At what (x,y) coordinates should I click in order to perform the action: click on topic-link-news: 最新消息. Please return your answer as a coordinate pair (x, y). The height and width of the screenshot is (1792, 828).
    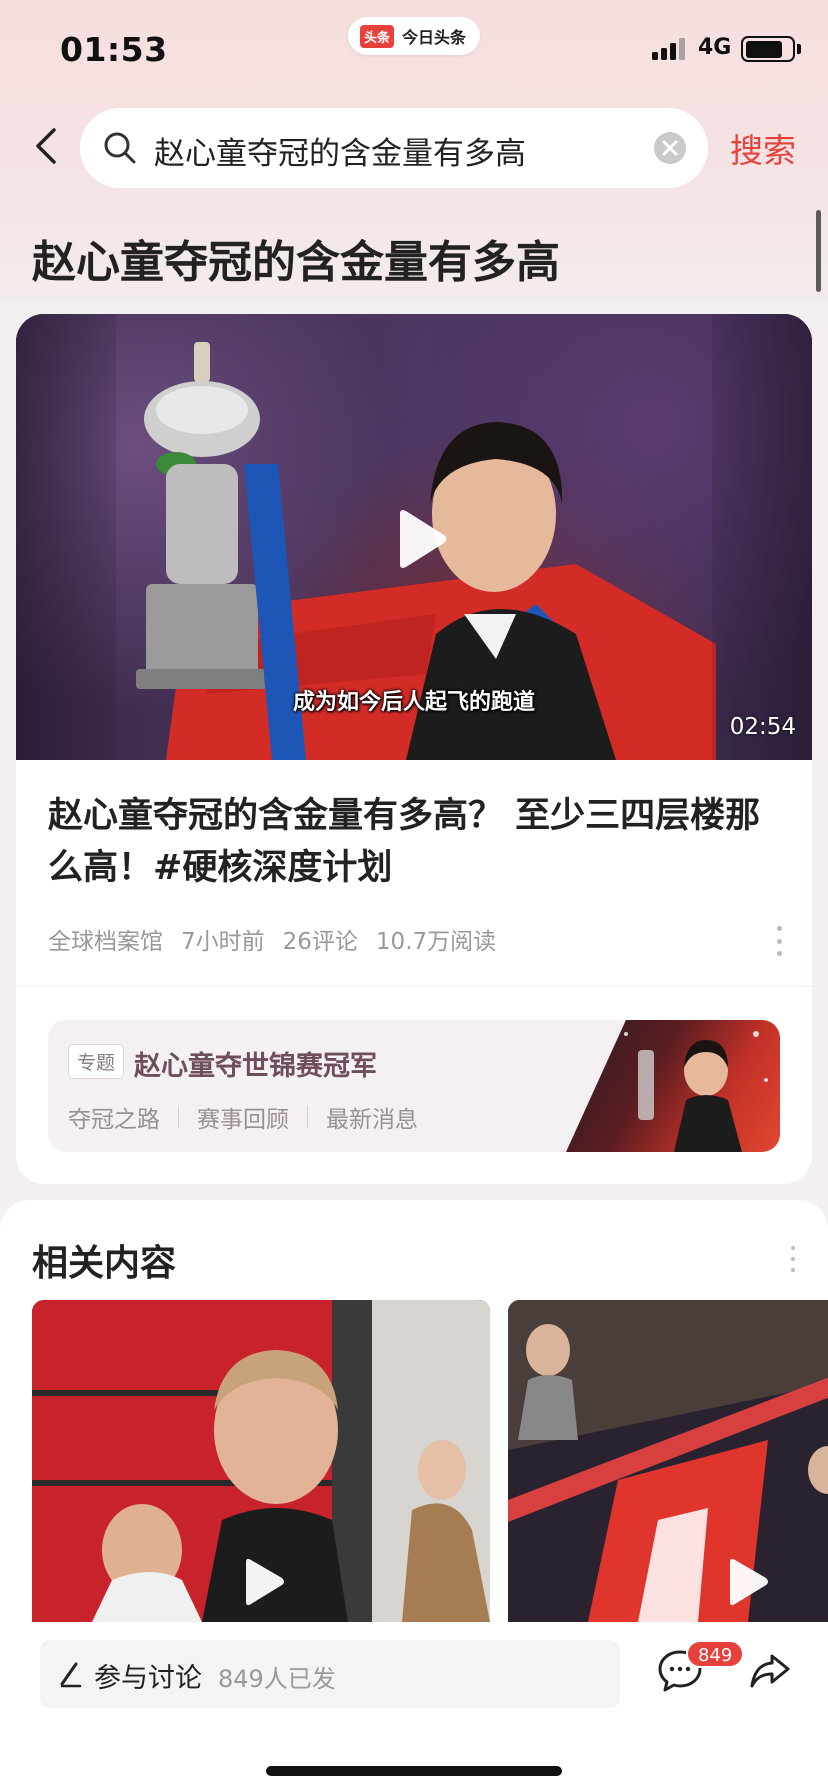
    Looking at the image, I should click on (372, 1117).